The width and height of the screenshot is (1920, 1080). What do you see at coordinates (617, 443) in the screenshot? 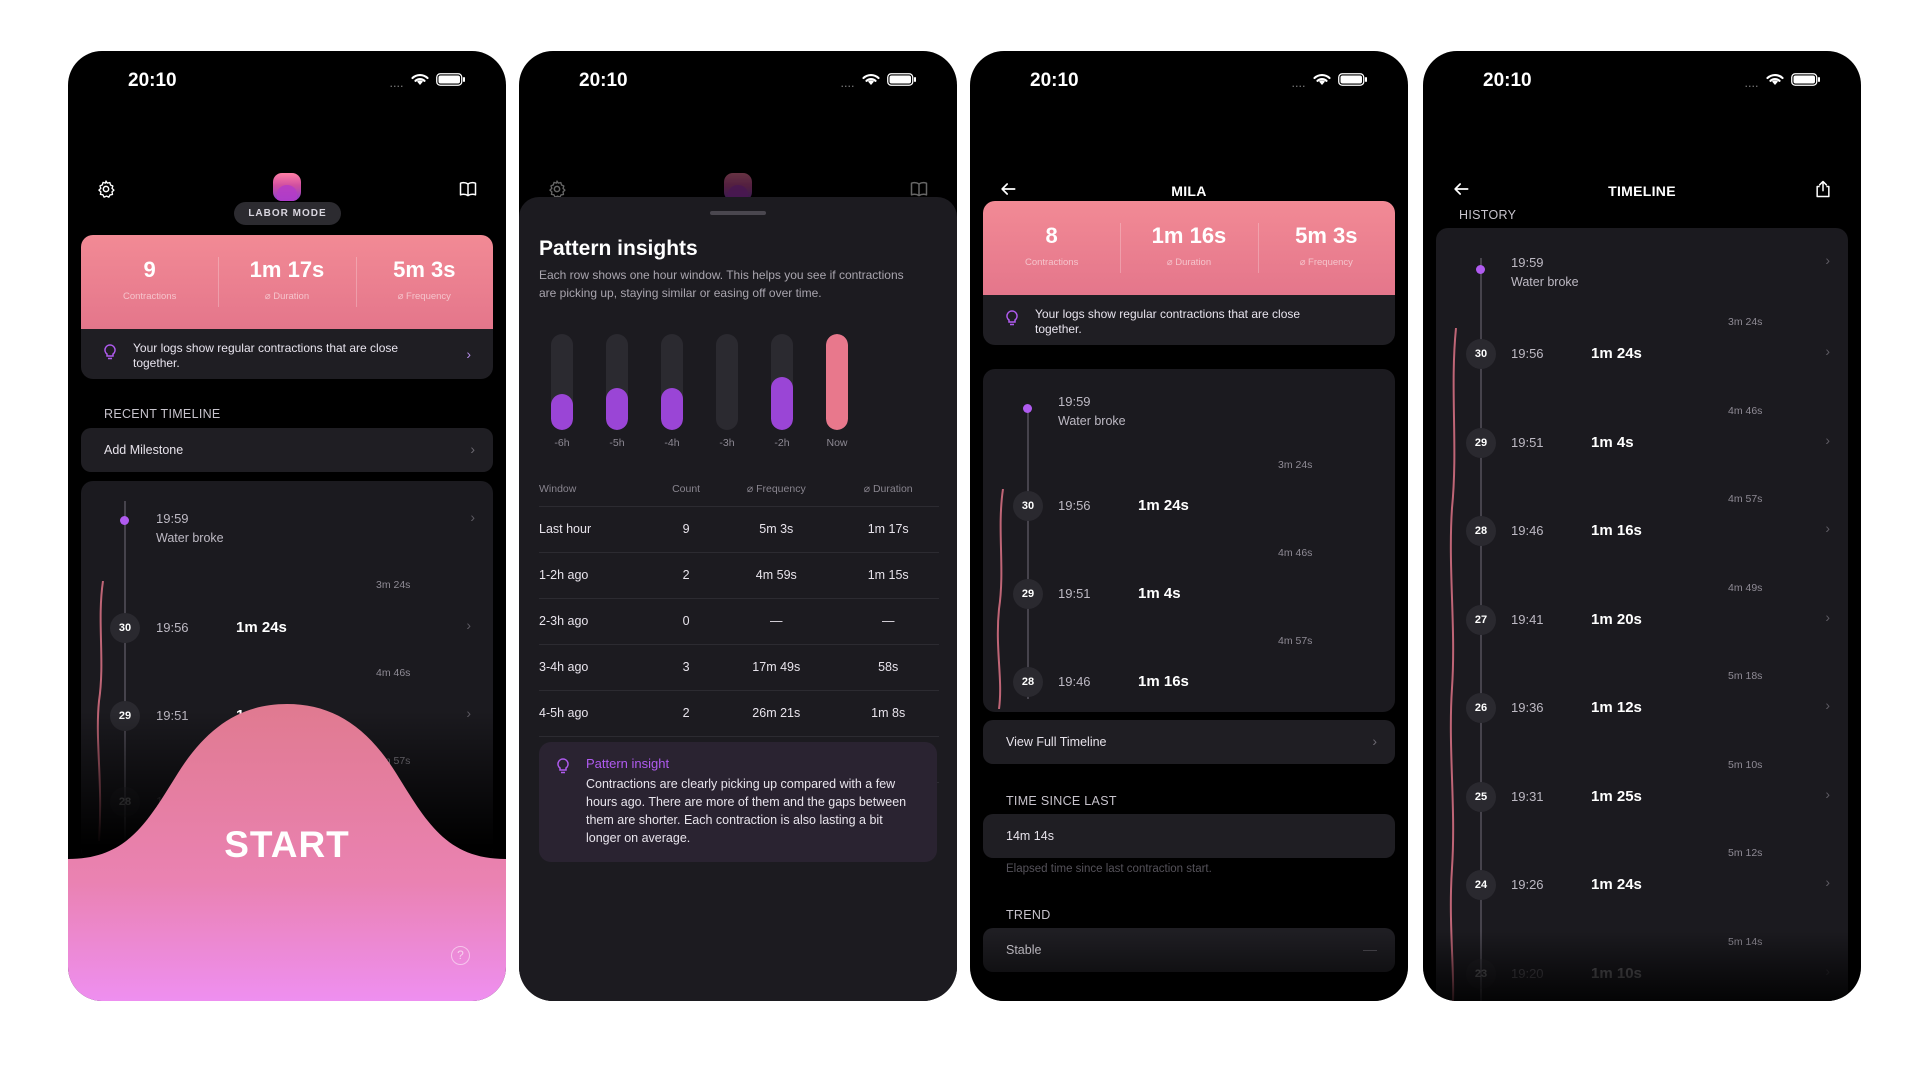
I see `hour-bar-label: -5h` at bounding box center [617, 443].